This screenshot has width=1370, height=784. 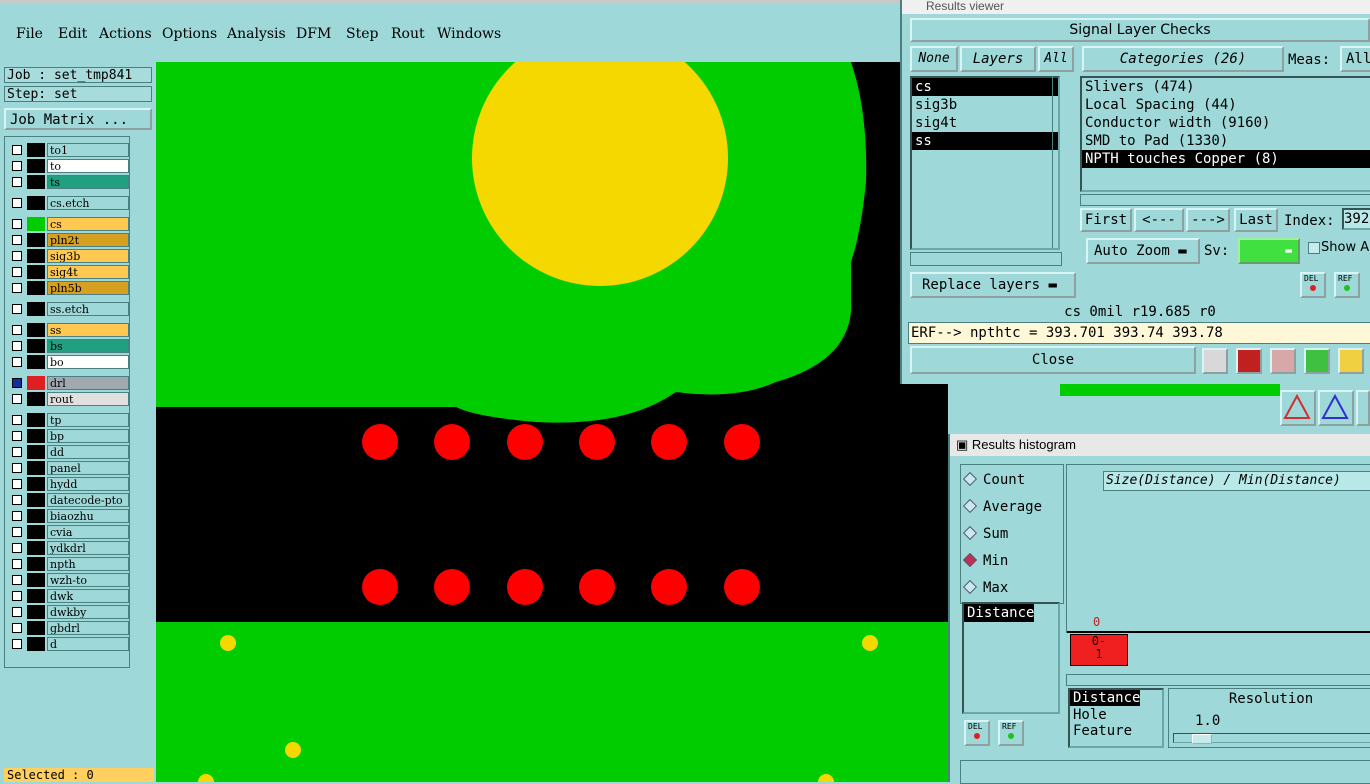 I want to click on layer-row-dwkby: dwkby, so click(x=69, y=612).